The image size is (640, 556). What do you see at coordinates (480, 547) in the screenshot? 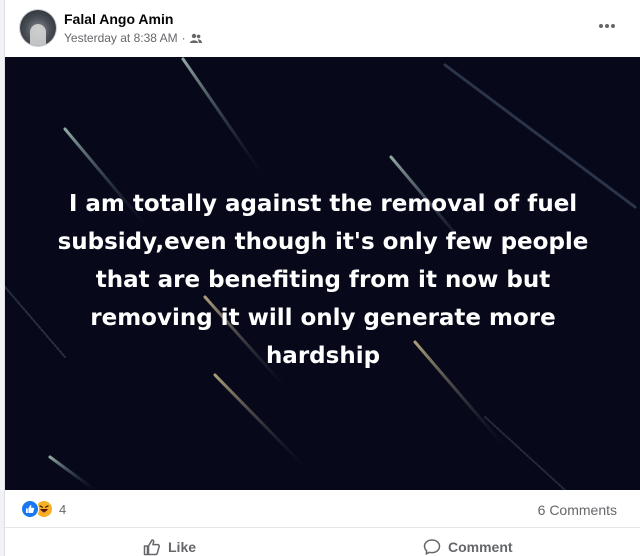
I see `comment-label: Comment` at bounding box center [480, 547].